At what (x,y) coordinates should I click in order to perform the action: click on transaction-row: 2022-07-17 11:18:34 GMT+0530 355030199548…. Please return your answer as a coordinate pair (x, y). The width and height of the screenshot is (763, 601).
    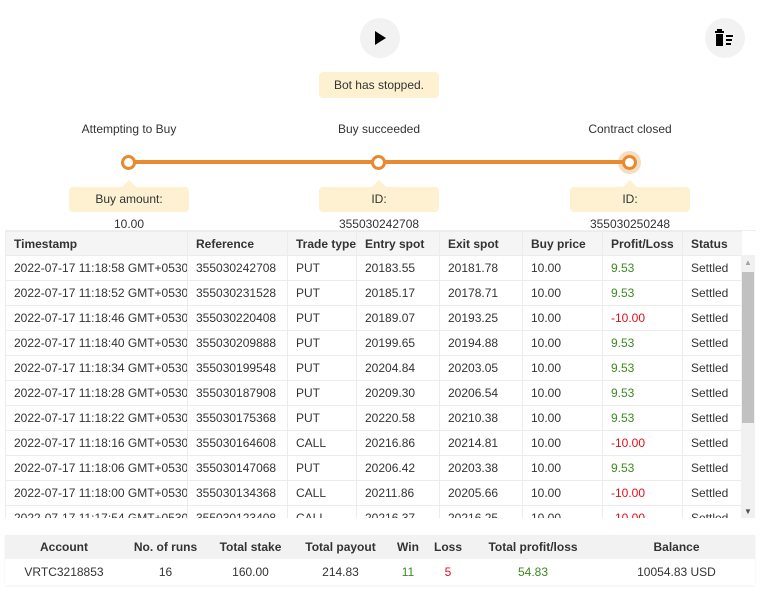
    Looking at the image, I should click on (373, 368).